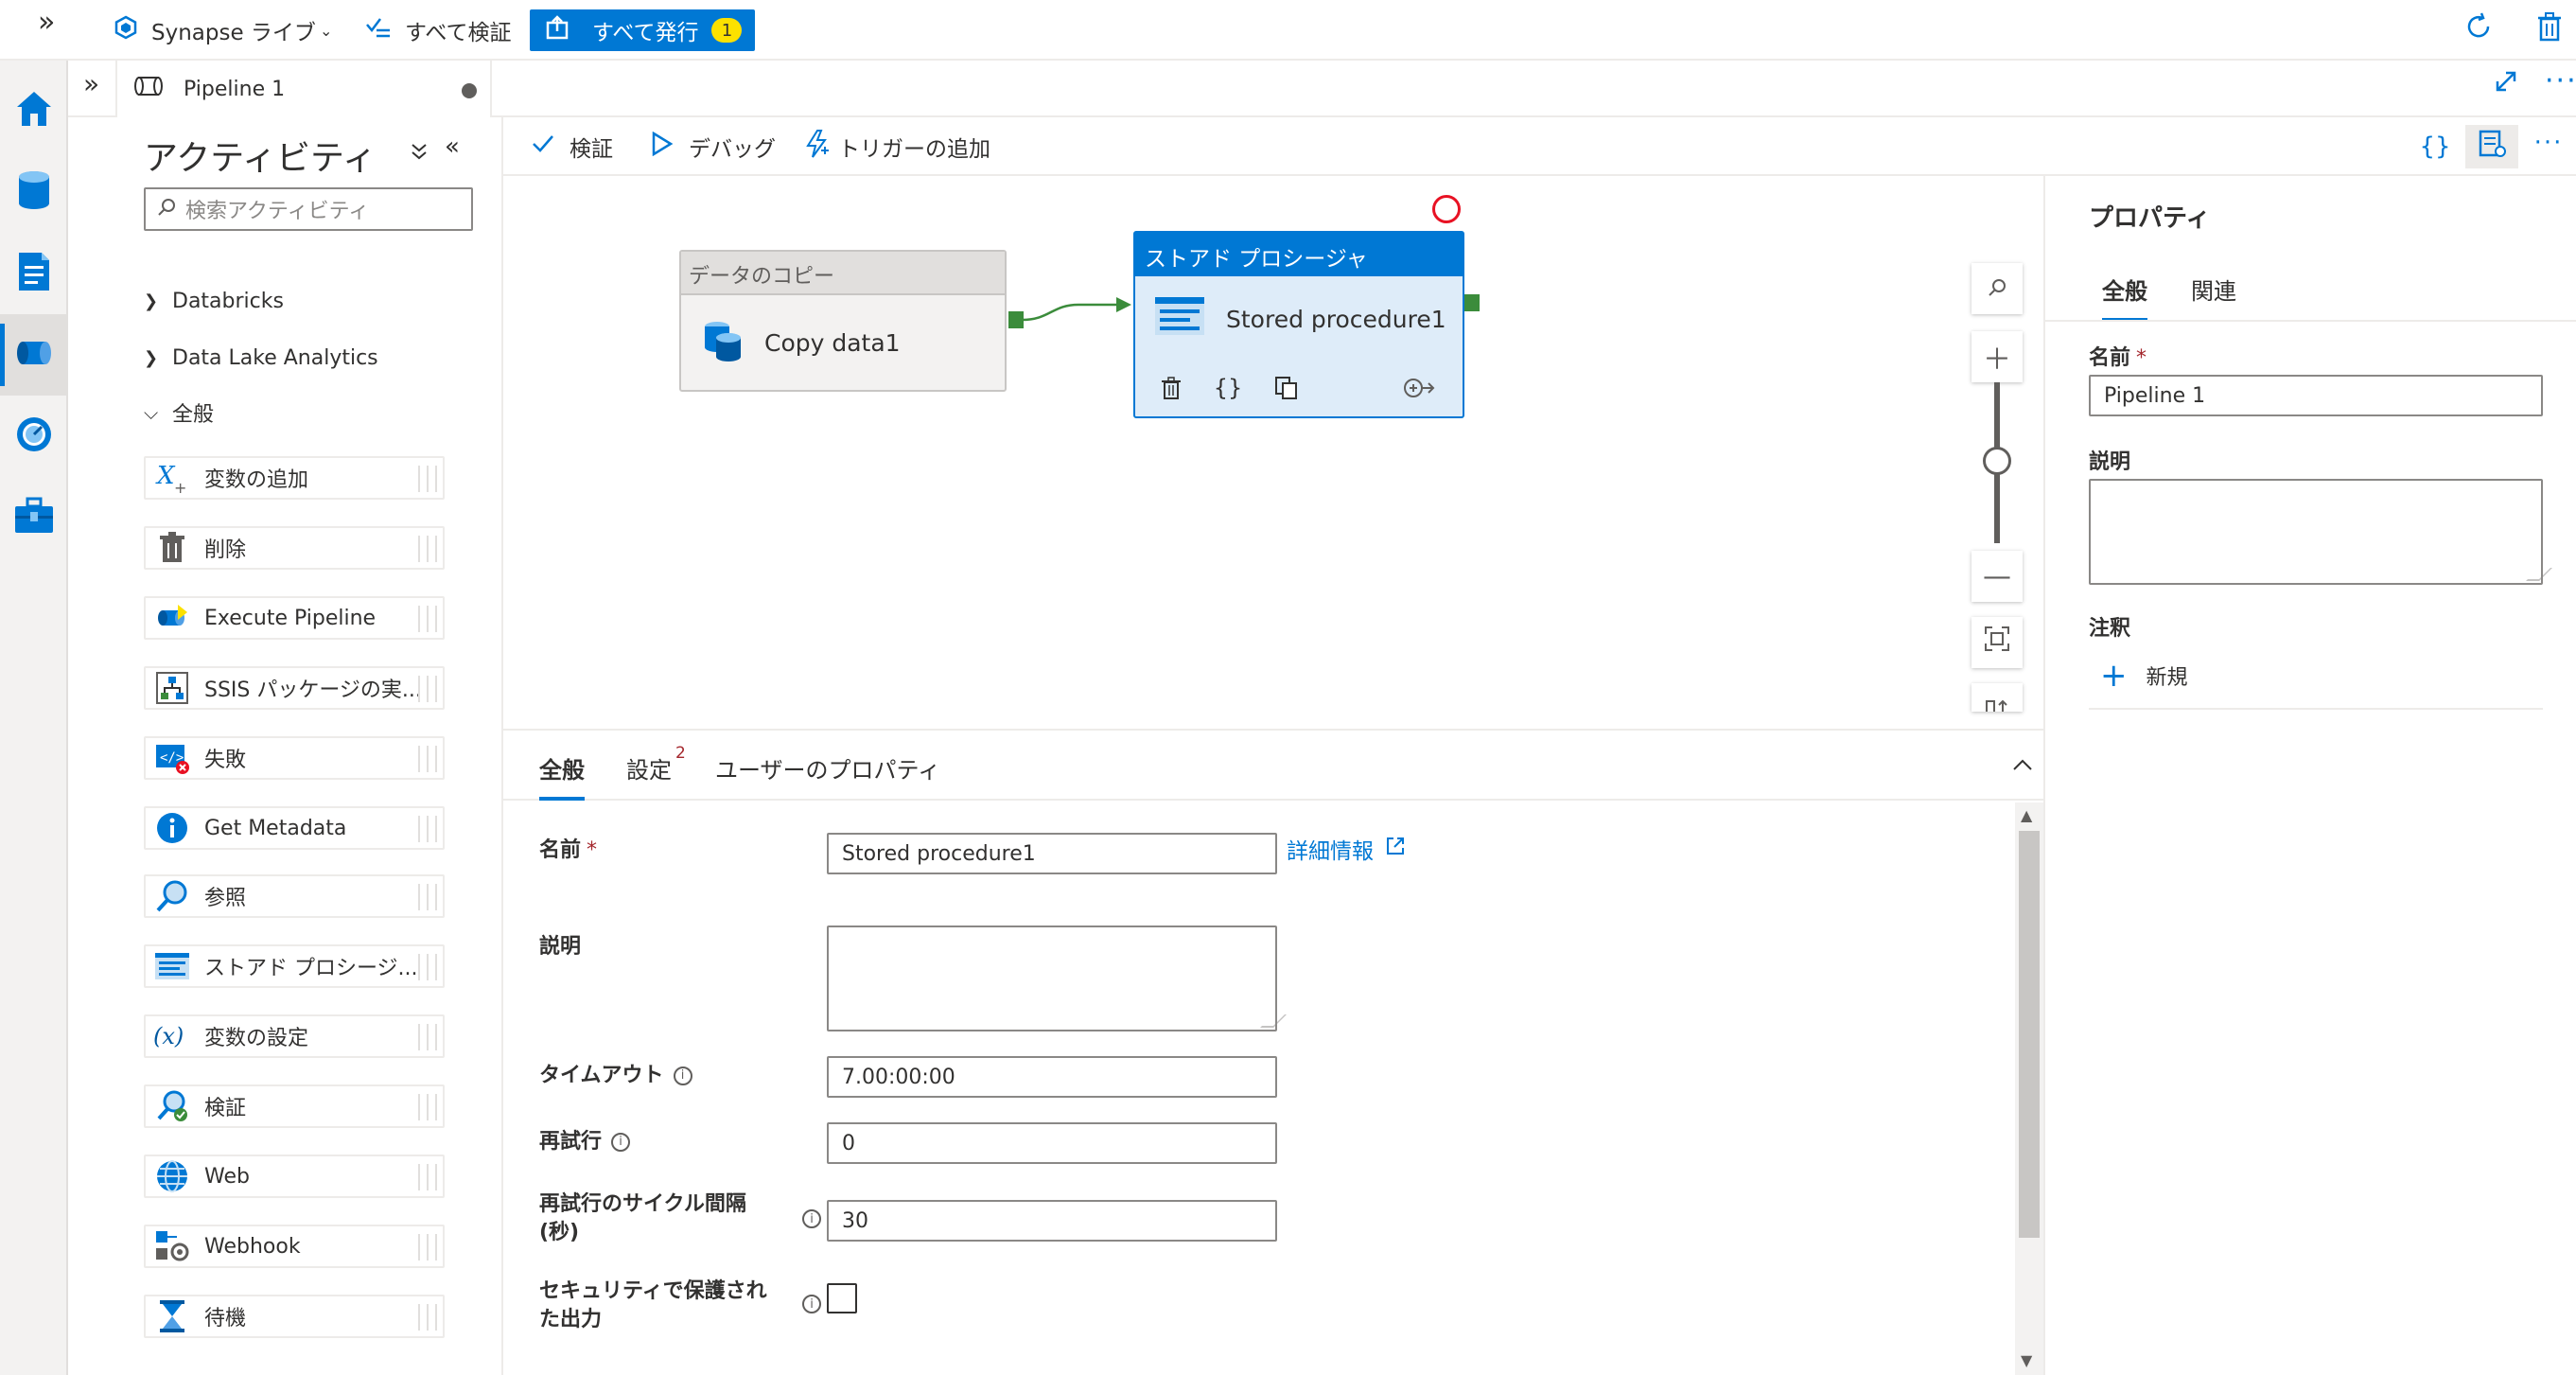 This screenshot has height=1375, width=2576. What do you see at coordinates (309, 209) in the screenshot?
I see `activities-search-input: 検索アクティビティ` at bounding box center [309, 209].